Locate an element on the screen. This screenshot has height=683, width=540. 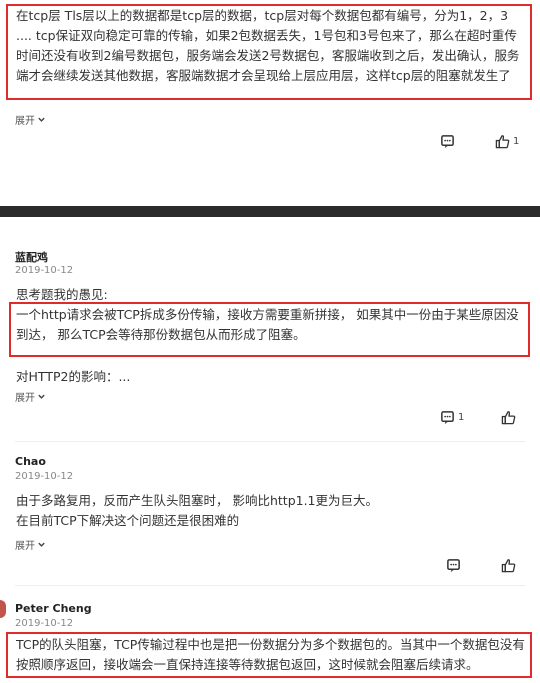
reply-count: 1 is located at coordinates (461, 417).